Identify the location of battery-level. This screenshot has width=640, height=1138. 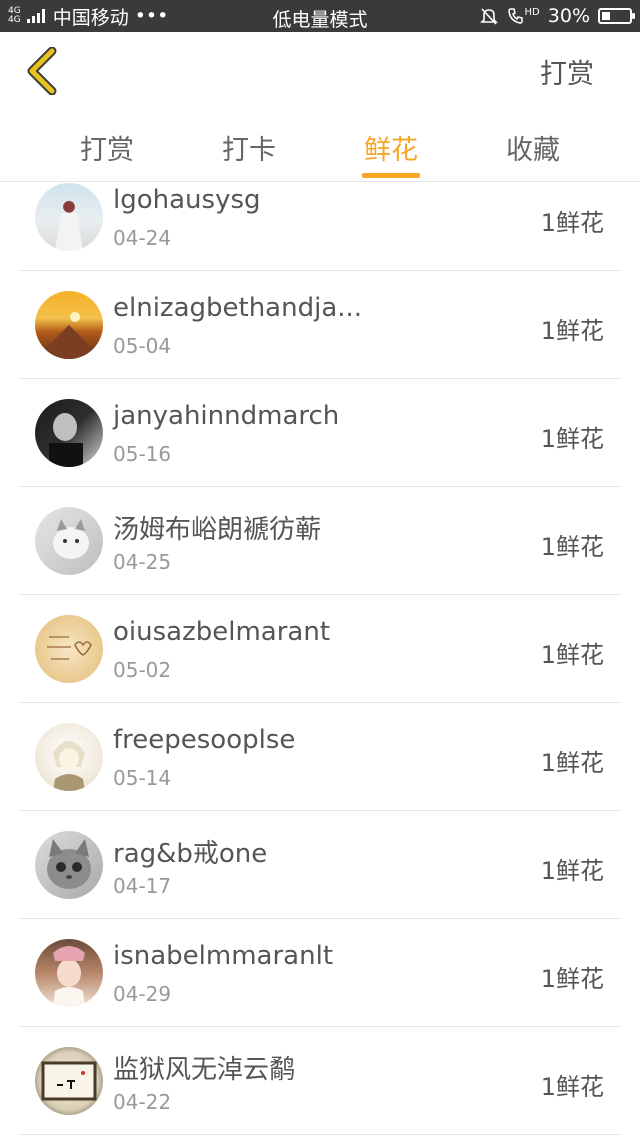
(606, 16).